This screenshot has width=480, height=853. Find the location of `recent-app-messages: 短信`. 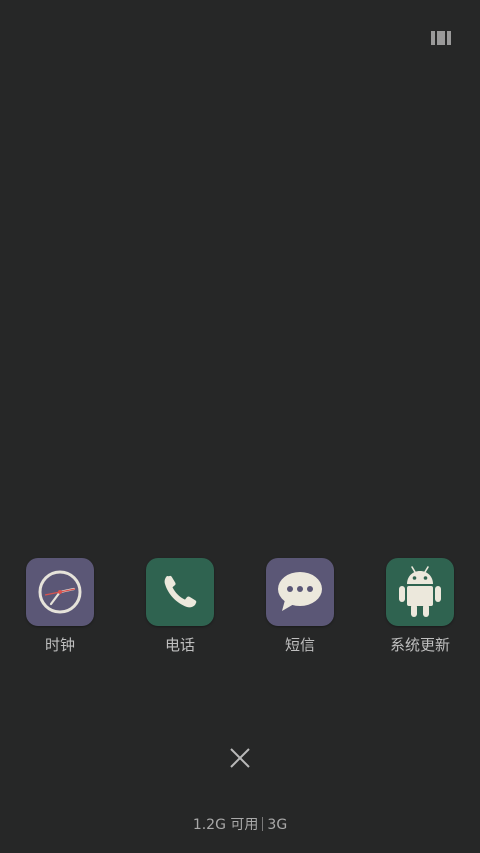

recent-app-messages: 短信 is located at coordinates (300, 606).